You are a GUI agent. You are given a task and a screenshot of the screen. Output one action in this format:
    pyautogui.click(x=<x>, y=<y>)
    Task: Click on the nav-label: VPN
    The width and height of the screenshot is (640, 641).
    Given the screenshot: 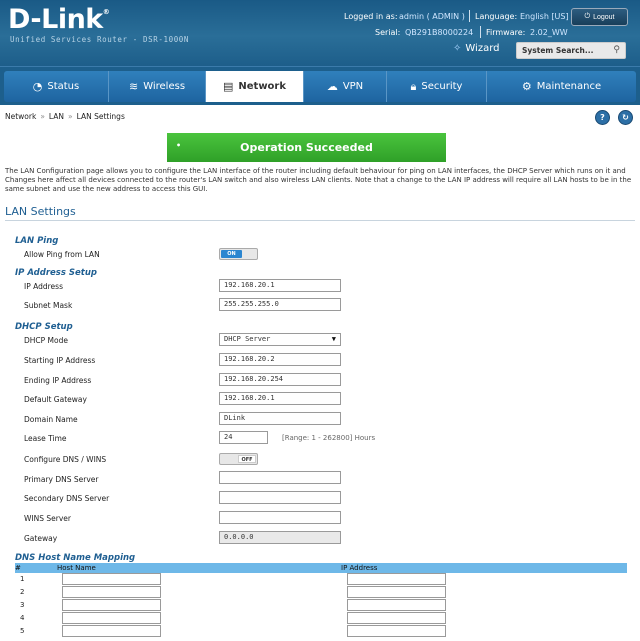 What is the action you would take?
    pyautogui.click(x=353, y=86)
    